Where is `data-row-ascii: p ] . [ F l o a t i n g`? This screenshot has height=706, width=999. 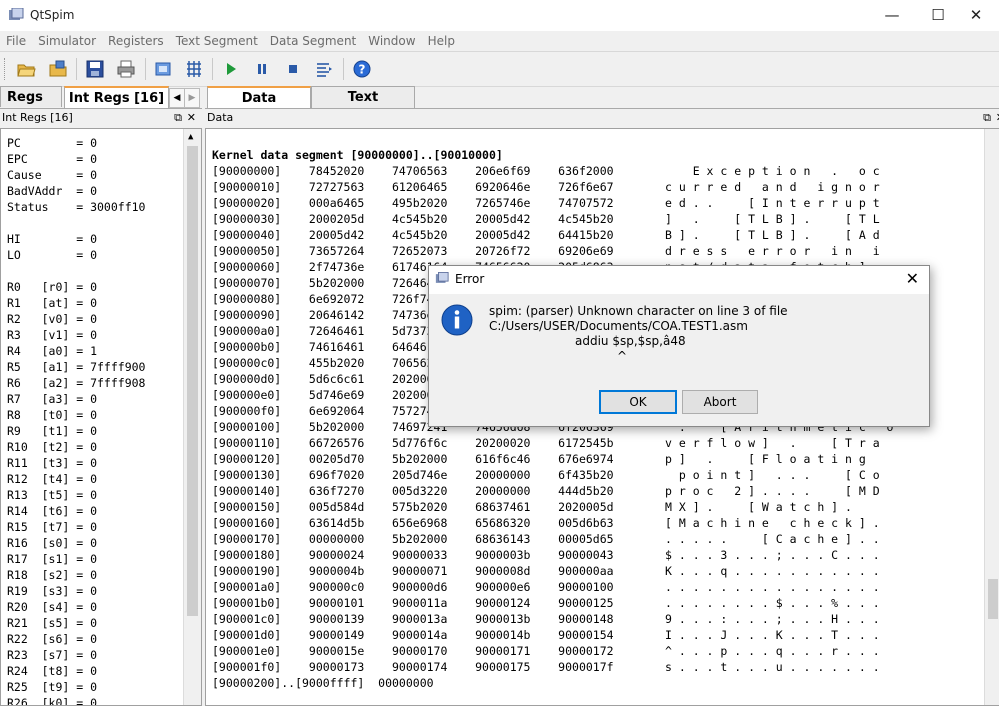
data-row-ascii: p ] . [ F l o a t i n g is located at coordinates (765, 459).